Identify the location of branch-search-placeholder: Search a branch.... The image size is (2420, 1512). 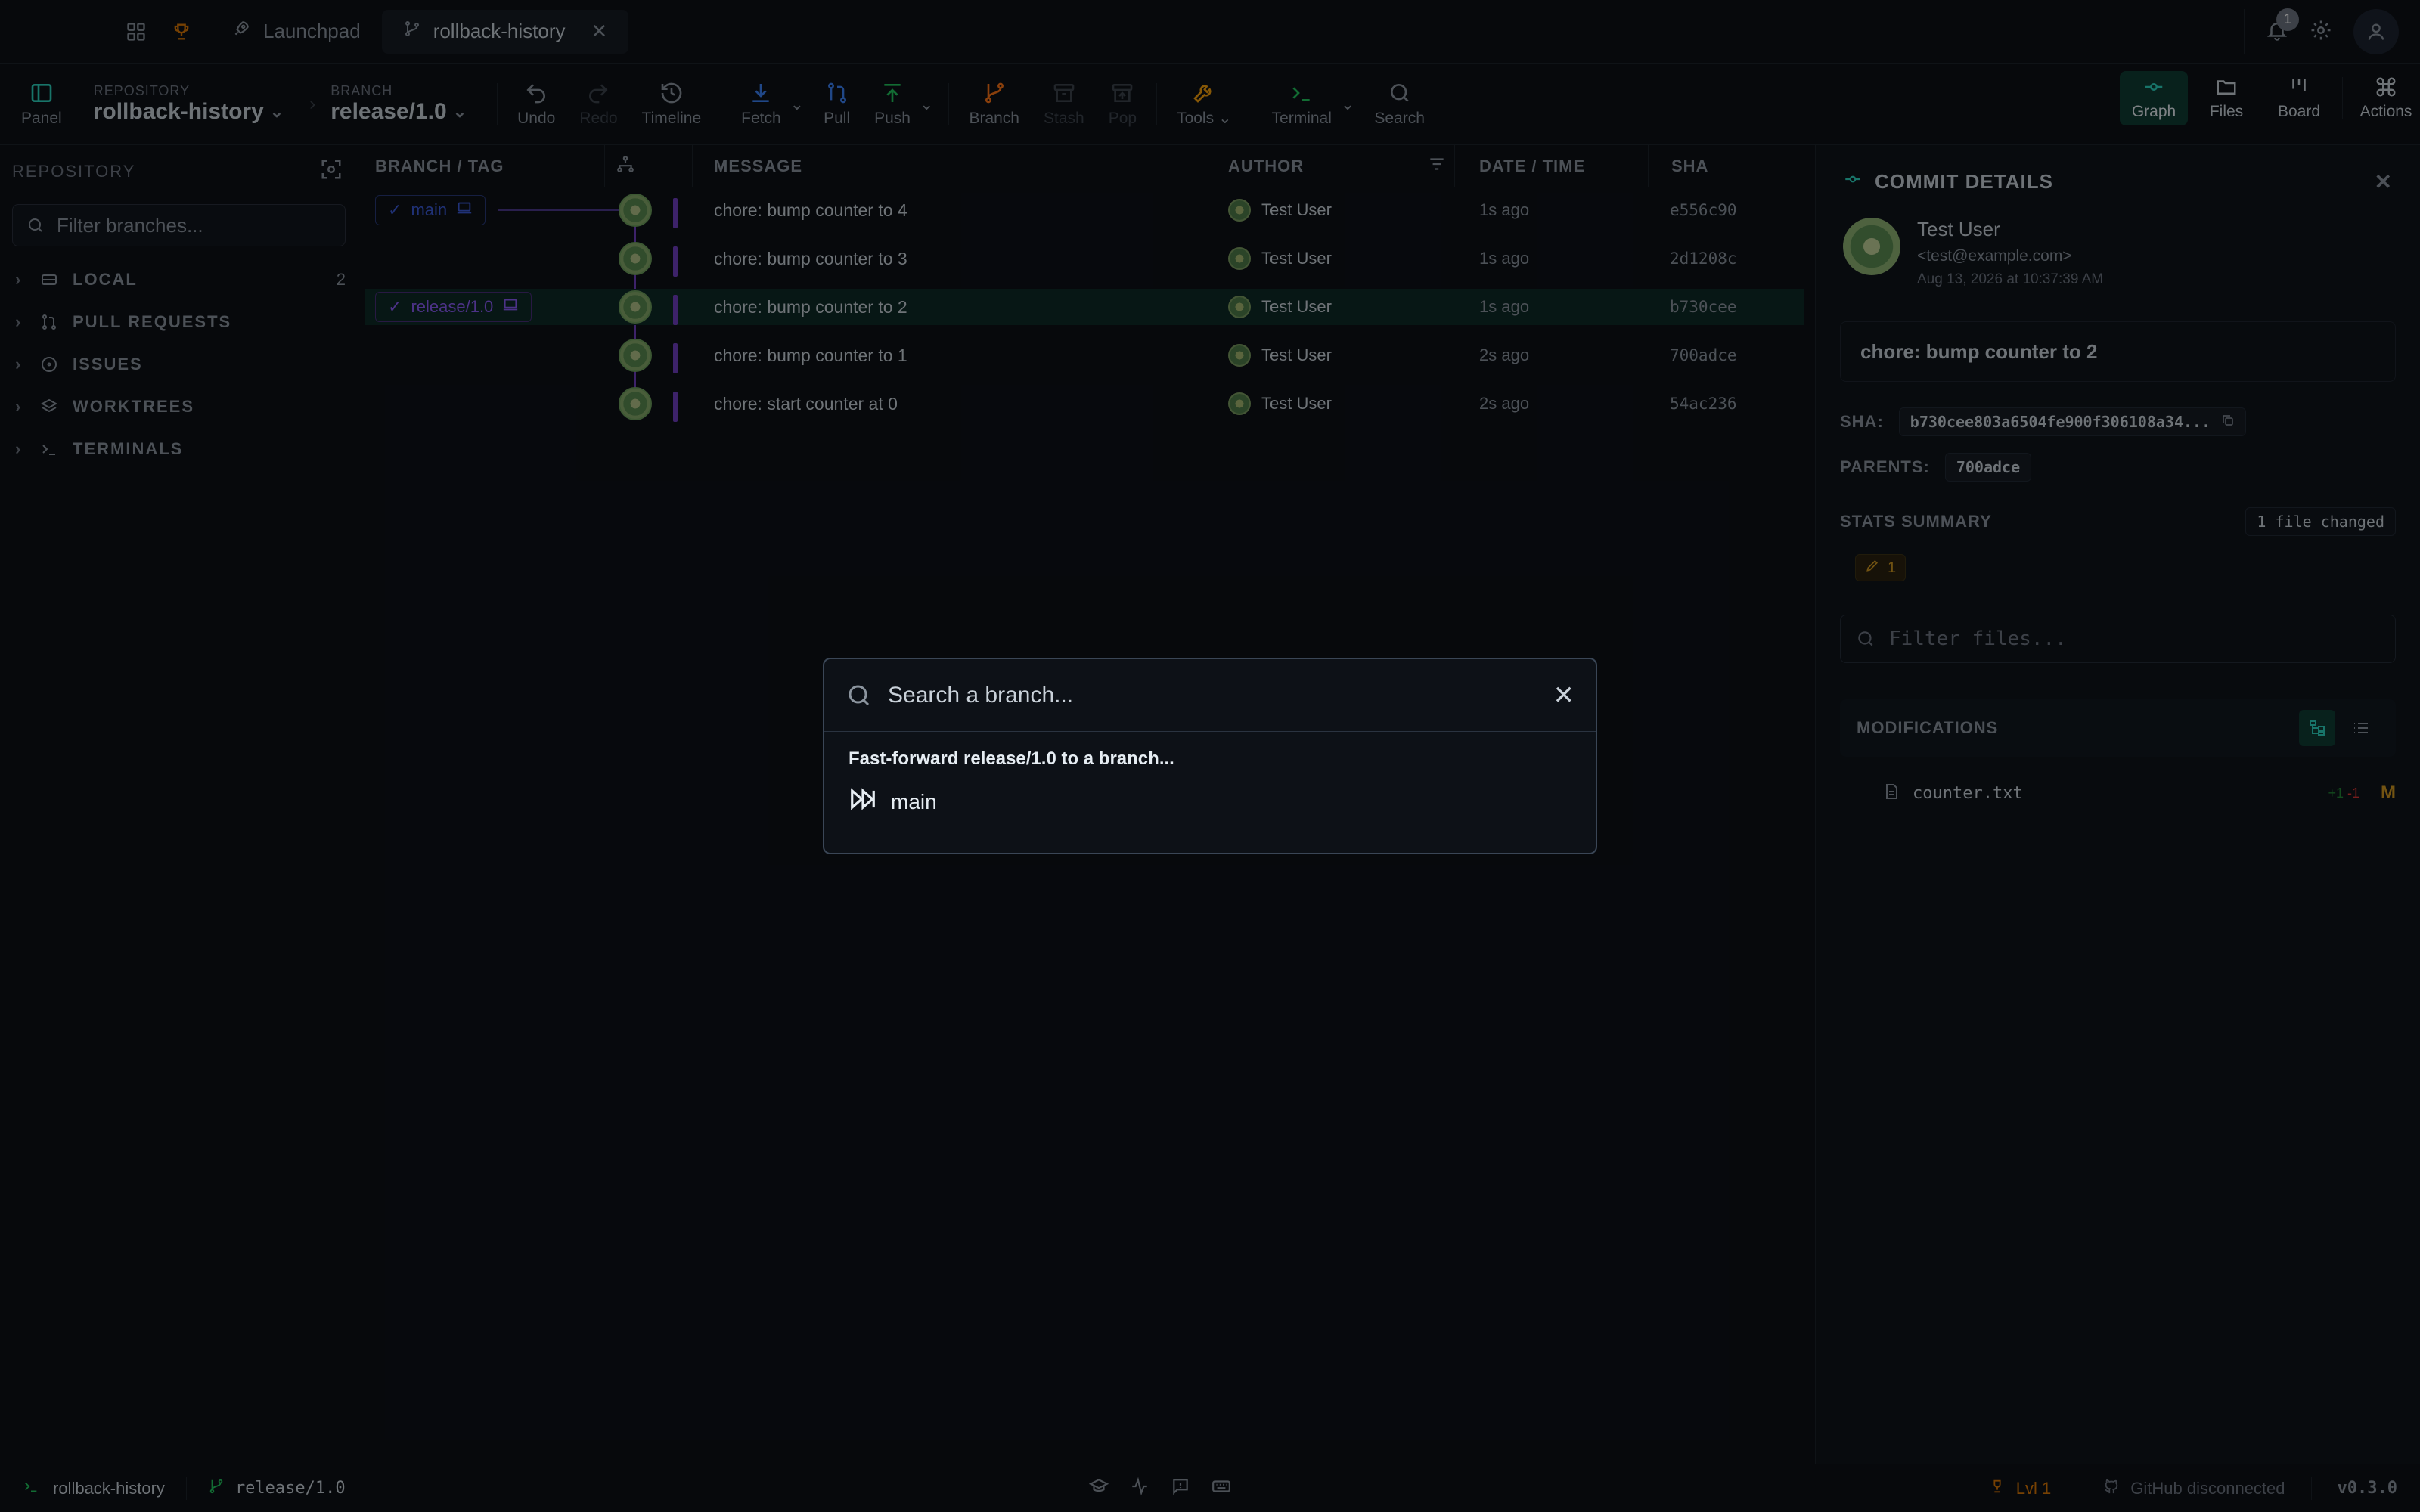
(981, 695).